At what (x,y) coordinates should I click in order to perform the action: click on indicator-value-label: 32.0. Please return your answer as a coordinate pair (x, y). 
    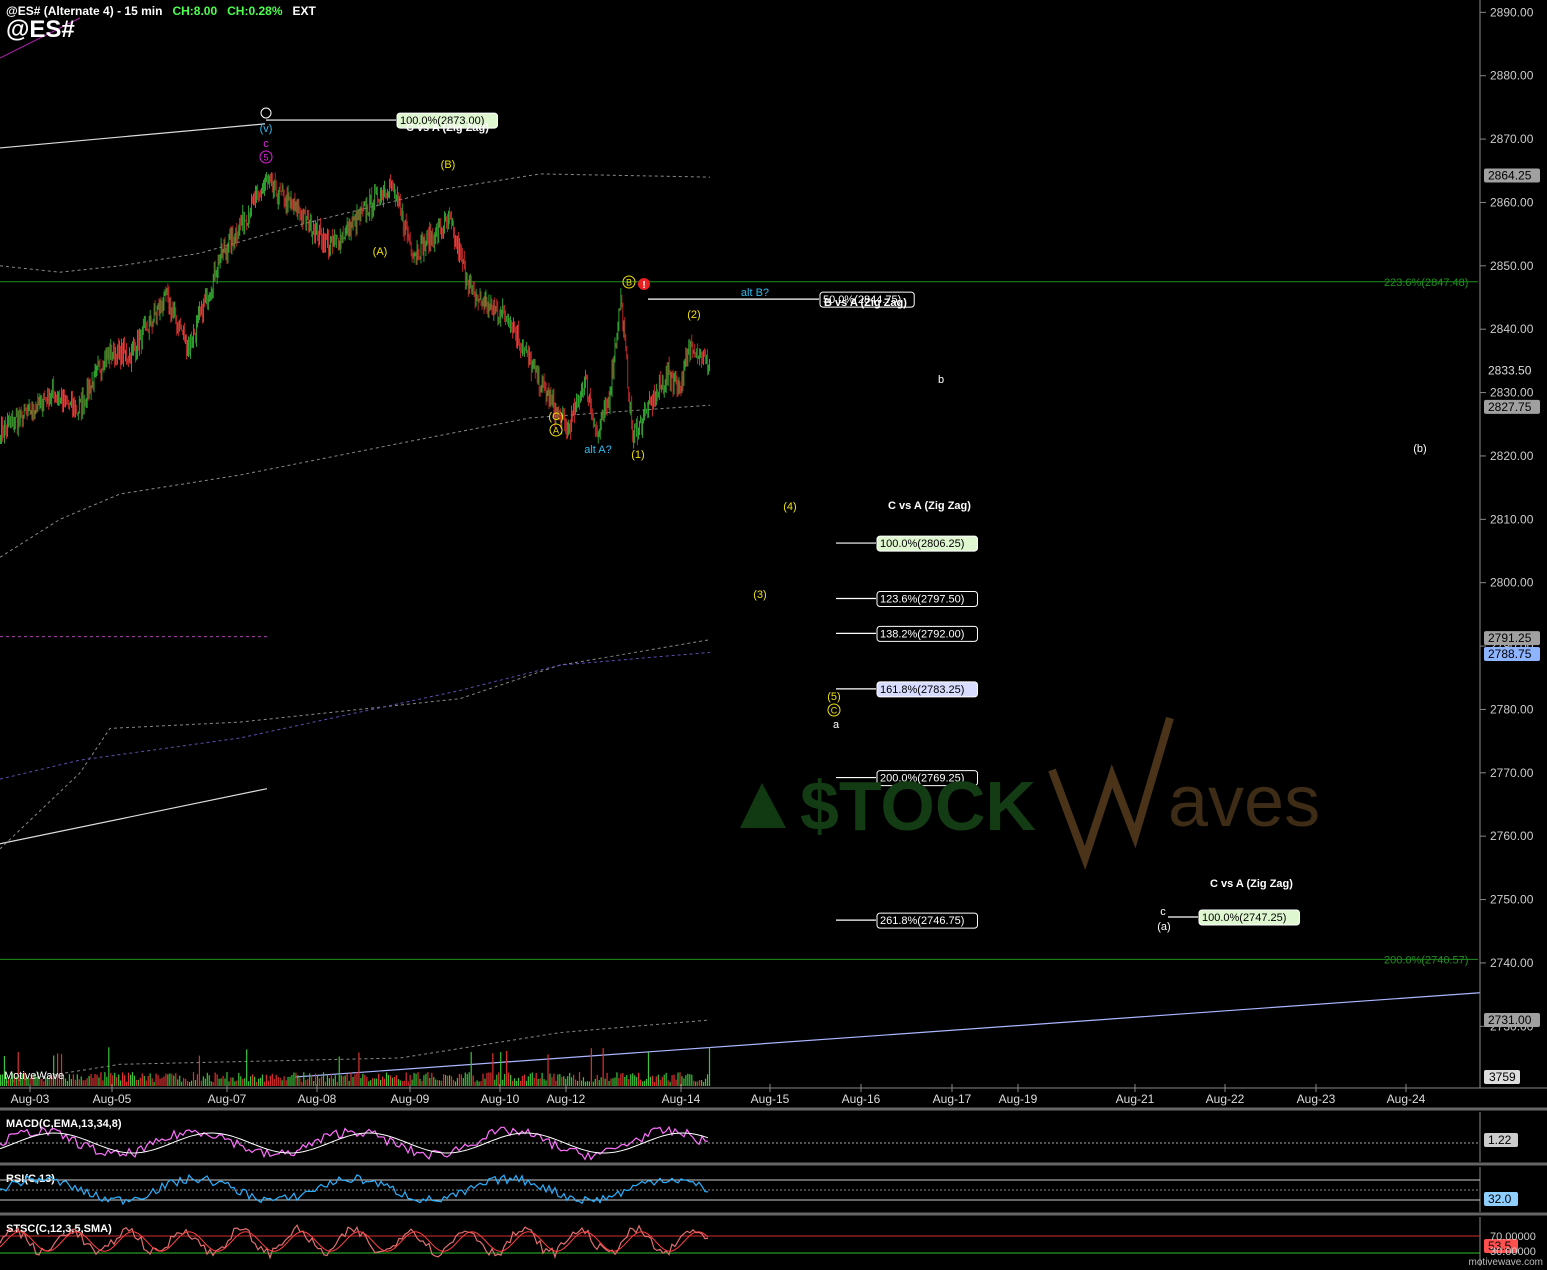
    Looking at the image, I should click on (1500, 1199).